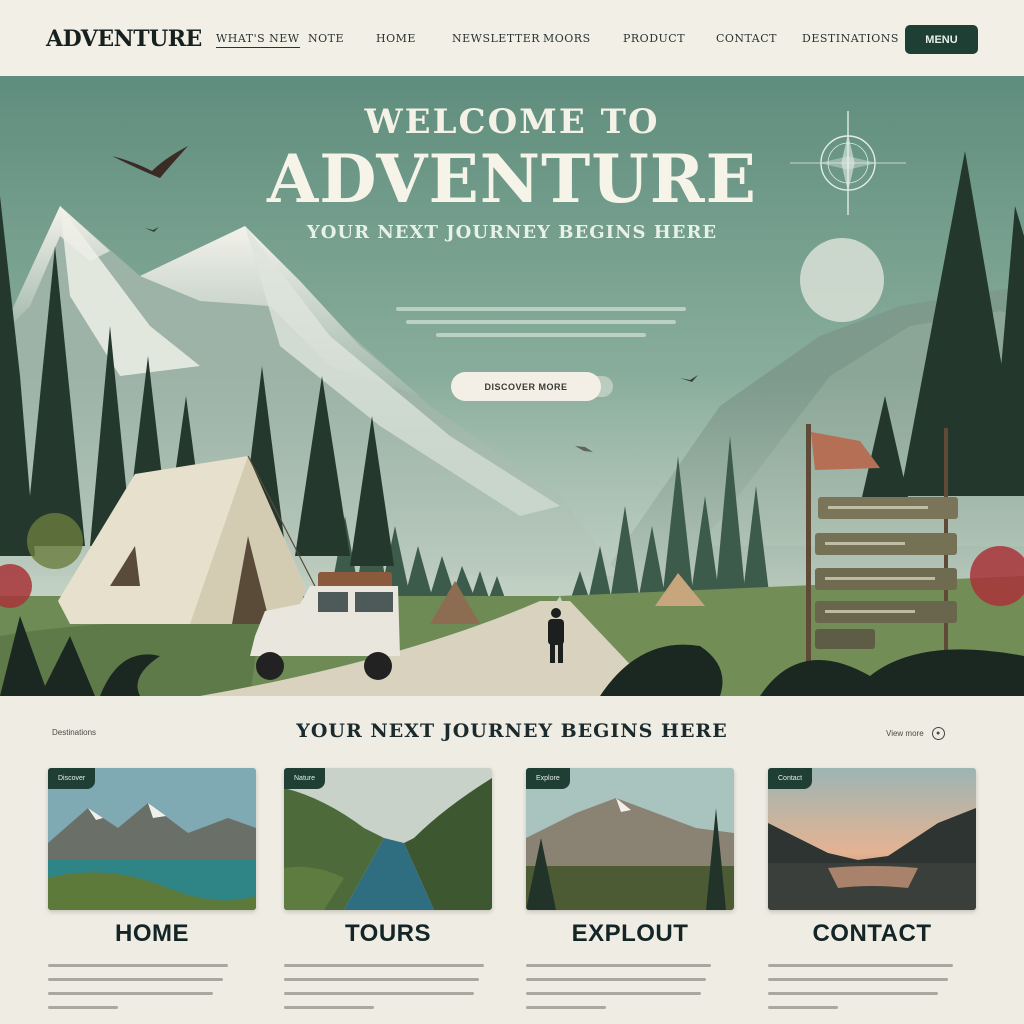 The width and height of the screenshot is (1024, 1024). What do you see at coordinates (938, 733) in the screenshot?
I see `arrow-circle-icon: ●` at bounding box center [938, 733].